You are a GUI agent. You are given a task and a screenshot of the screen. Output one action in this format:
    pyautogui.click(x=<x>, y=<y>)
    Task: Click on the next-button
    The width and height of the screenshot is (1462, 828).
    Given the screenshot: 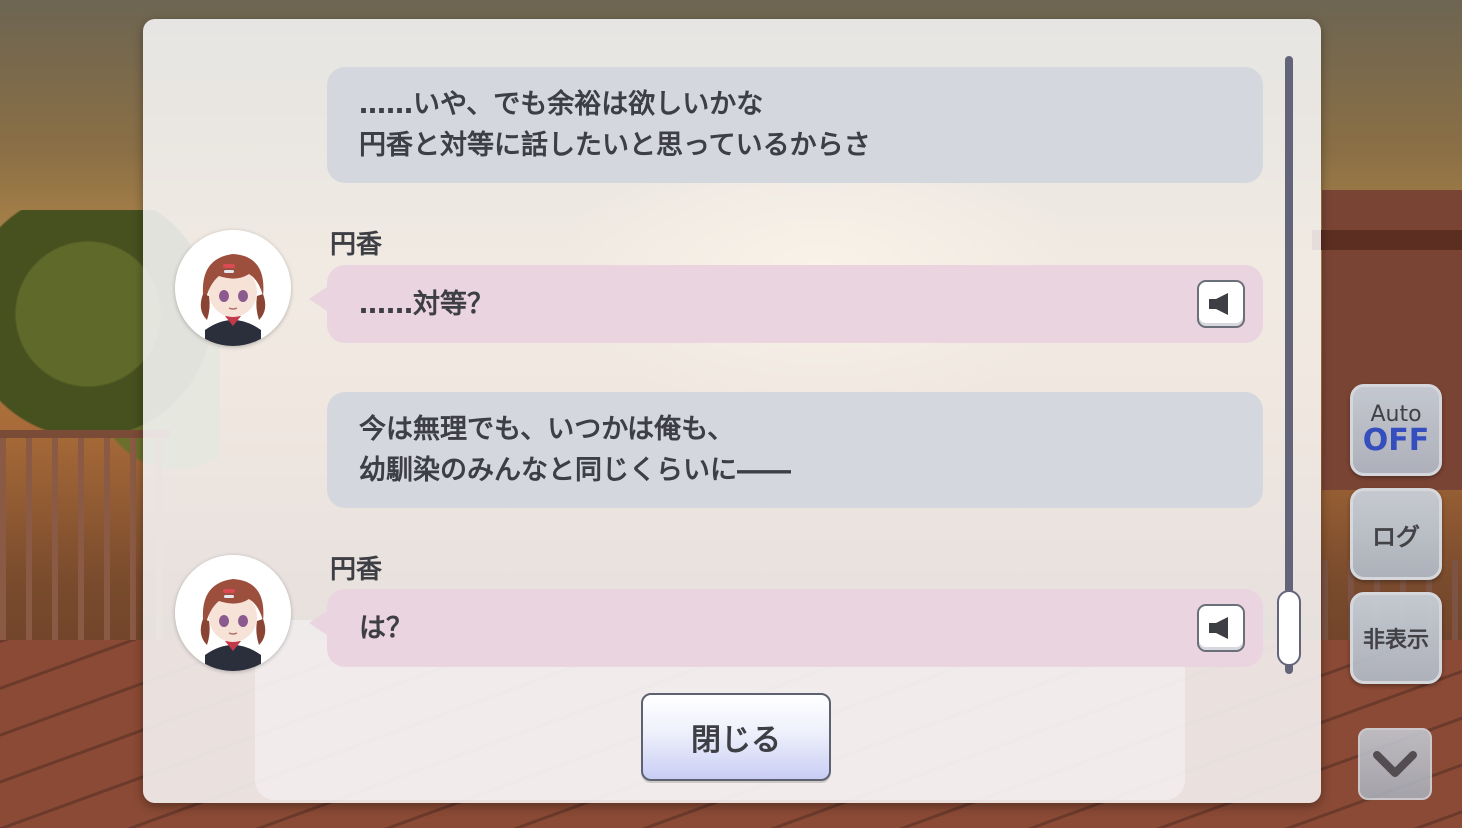 What is the action you would take?
    pyautogui.click(x=1395, y=764)
    